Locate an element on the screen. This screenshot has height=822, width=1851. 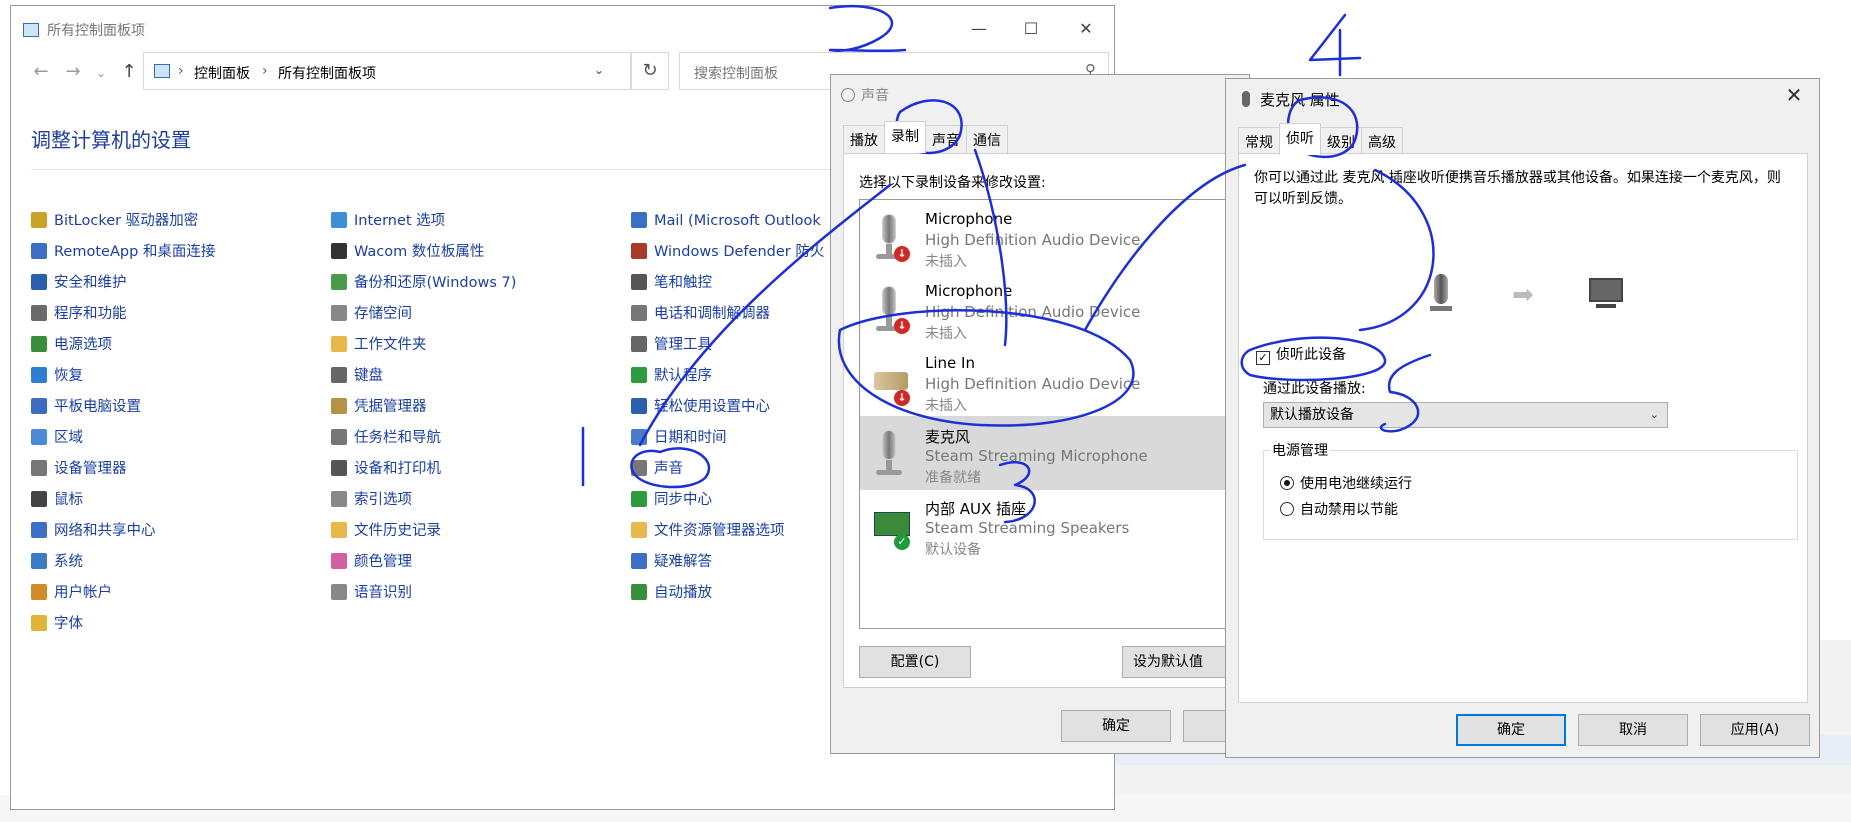
control-panel-item: 区域 is located at coordinates (123, 438).